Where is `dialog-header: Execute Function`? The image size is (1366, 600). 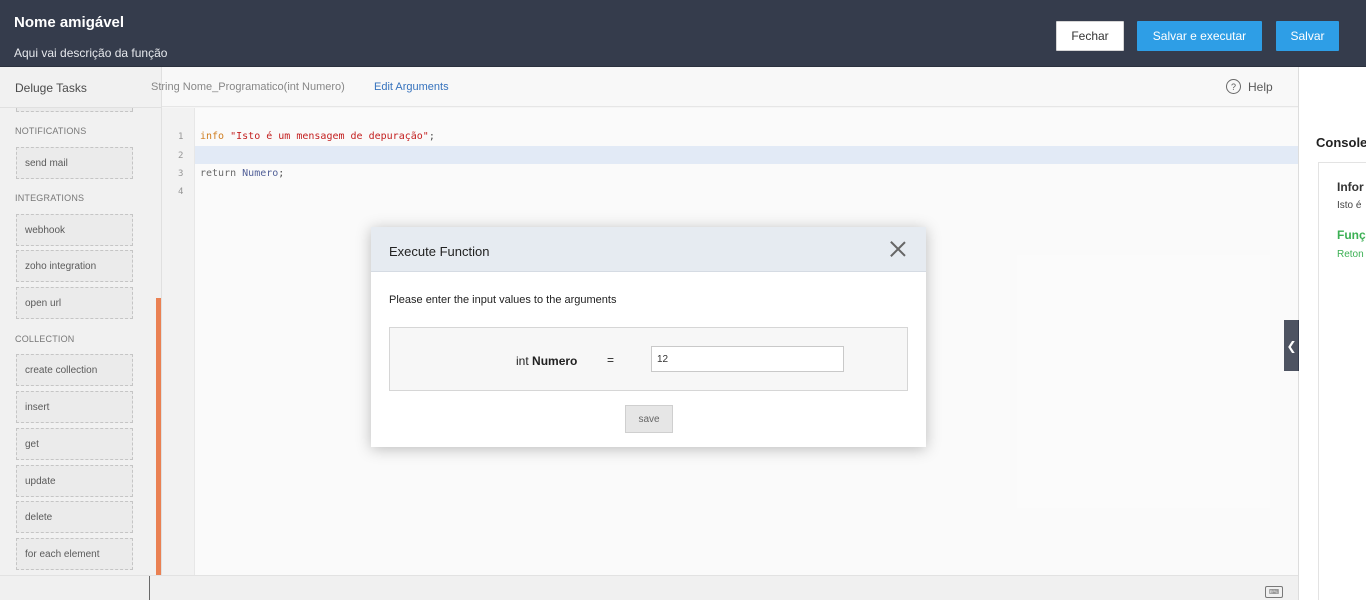 dialog-header: Execute Function is located at coordinates (648, 249).